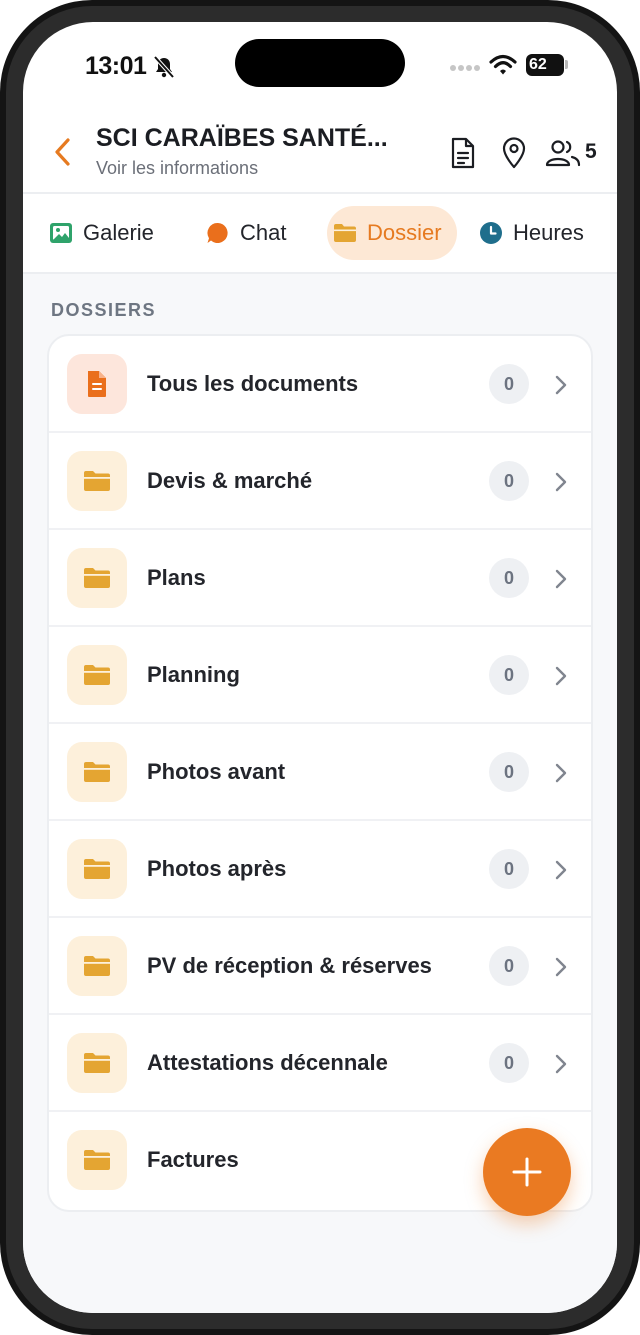  What do you see at coordinates (503, 64) in the screenshot?
I see `wifi-icon` at bounding box center [503, 64].